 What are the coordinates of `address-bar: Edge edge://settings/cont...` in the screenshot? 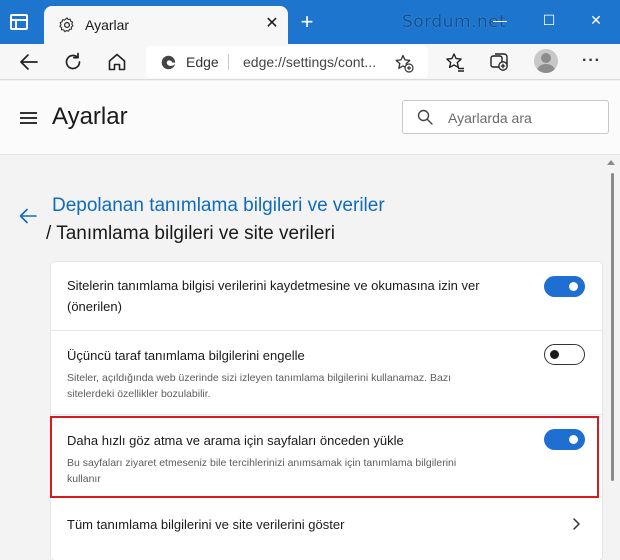 It's located at (287, 62).